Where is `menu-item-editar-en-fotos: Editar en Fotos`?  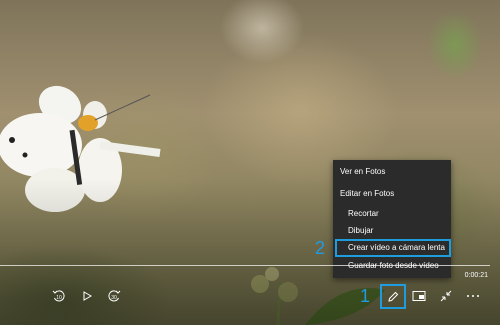
menu-item-editar-en-fotos: Editar en Fotos is located at coordinates (367, 194).